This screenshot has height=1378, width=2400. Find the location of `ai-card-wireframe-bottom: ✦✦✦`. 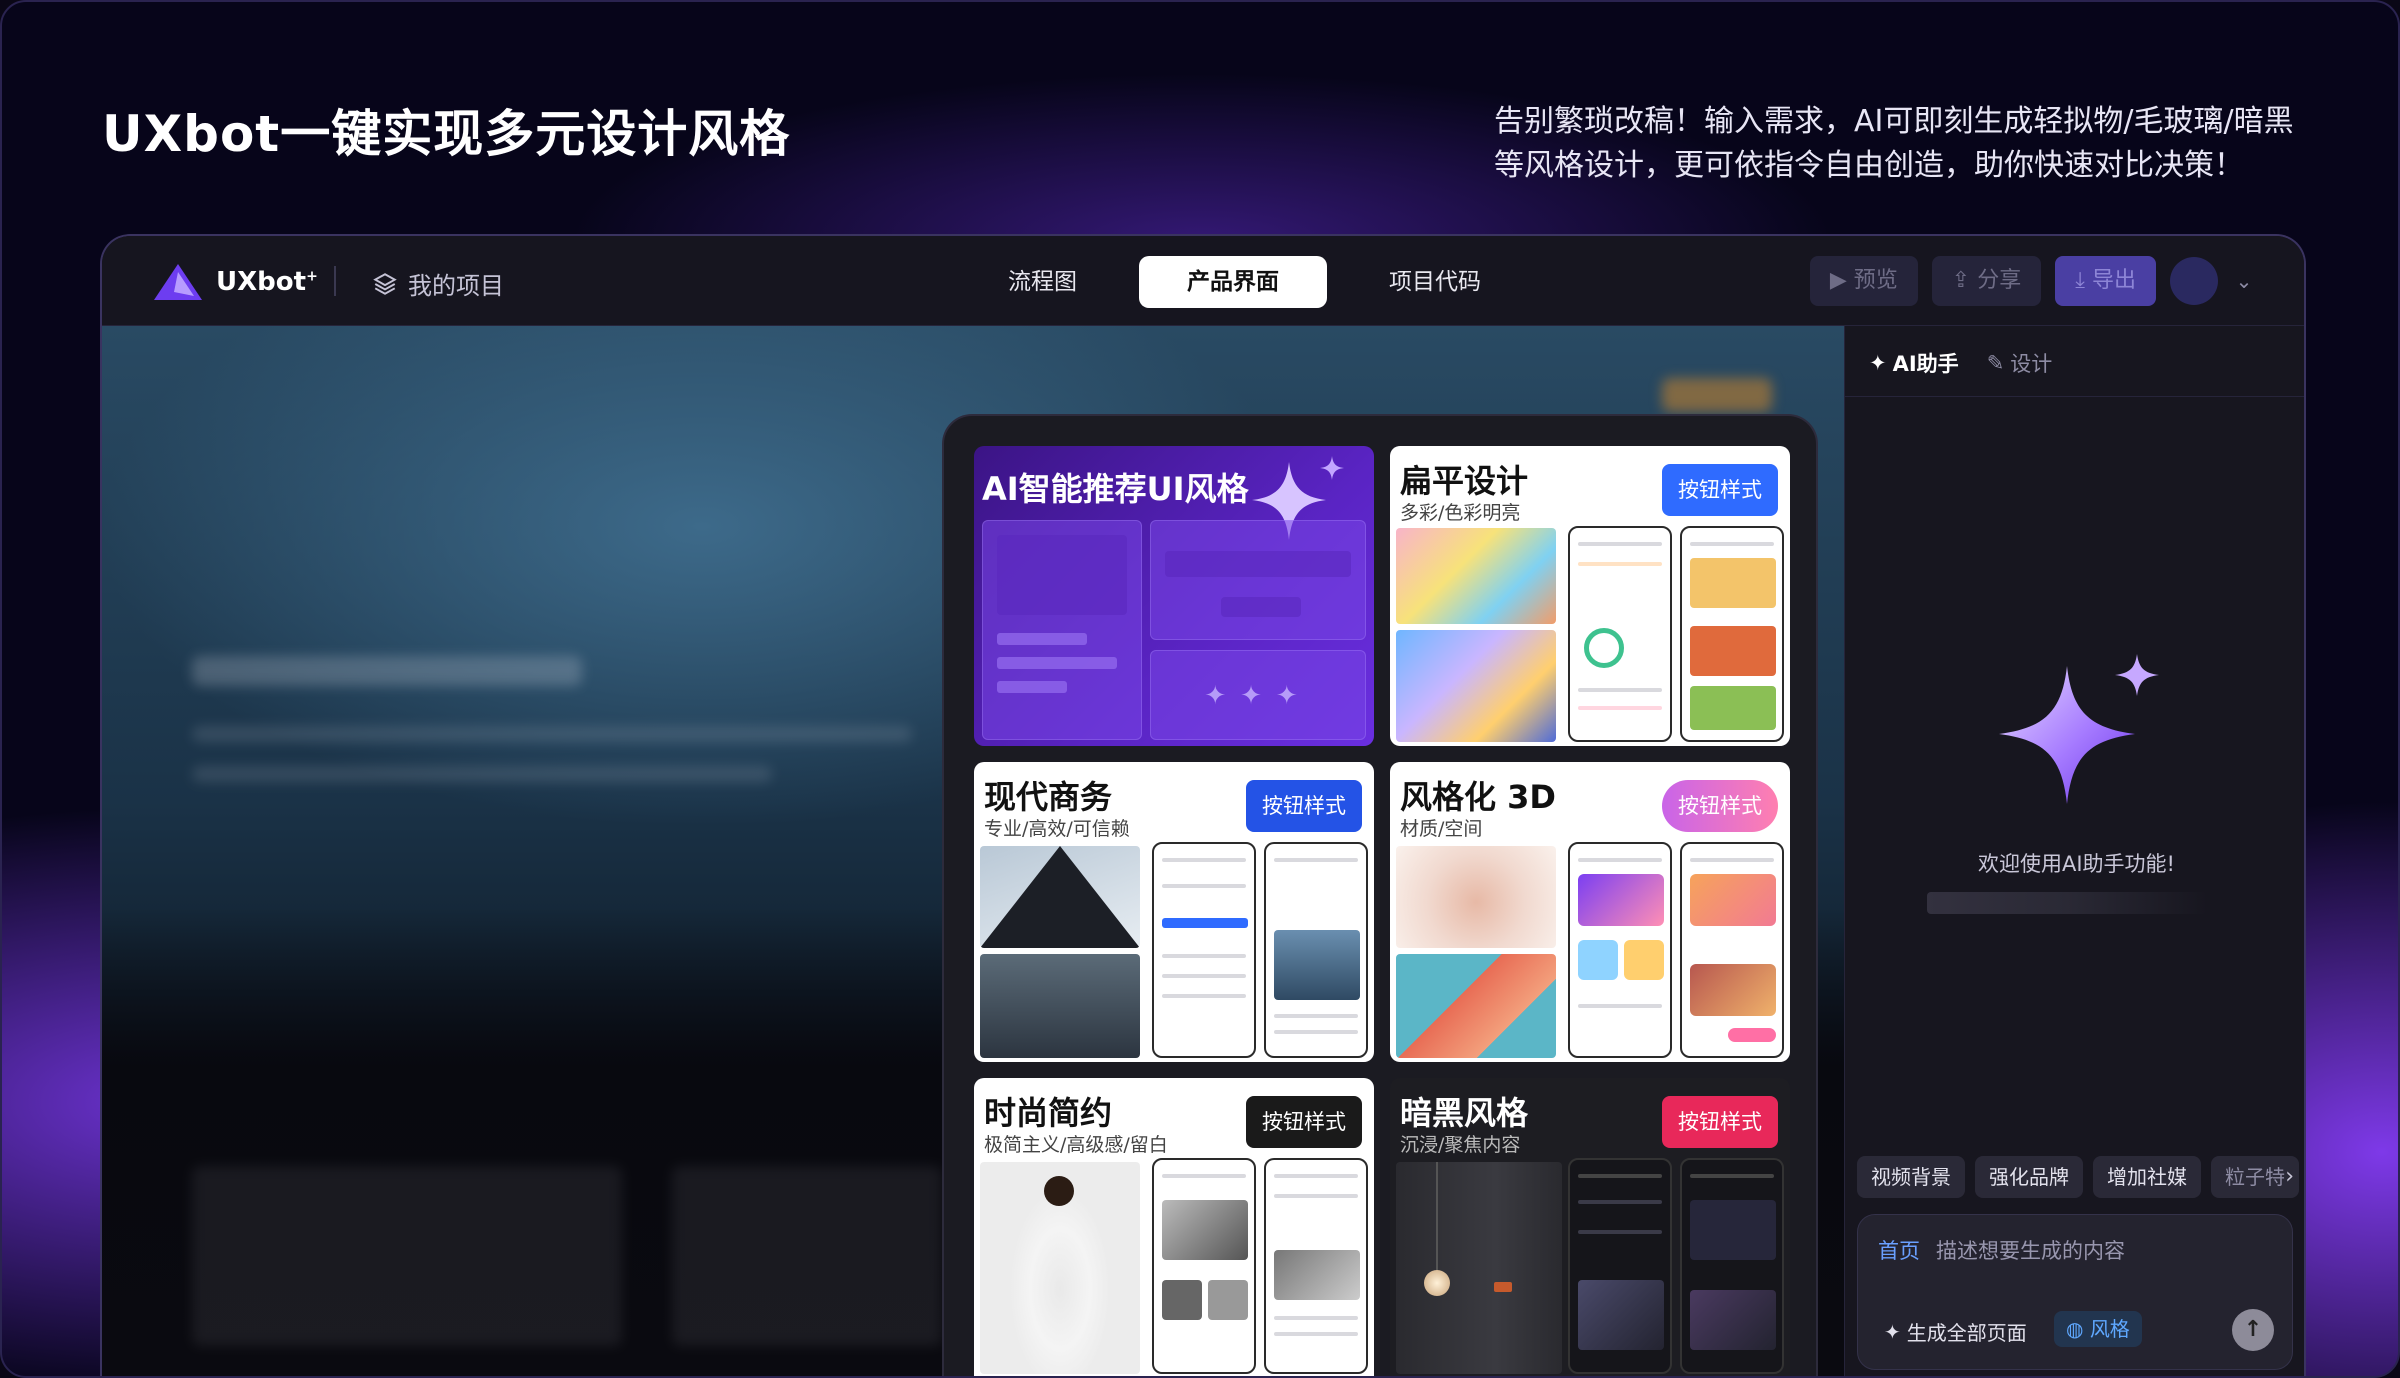

ai-card-wireframe-bottom: ✦✦✦ is located at coordinates (1258, 695).